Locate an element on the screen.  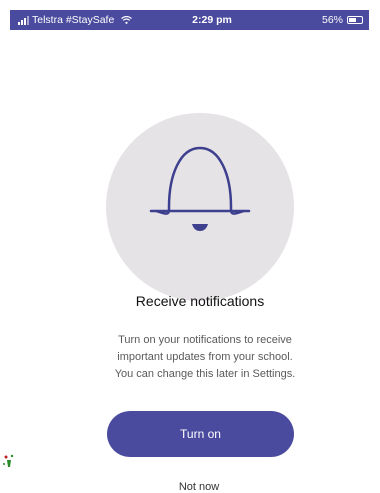
page-title: Receive notifications is located at coordinates (200, 301).